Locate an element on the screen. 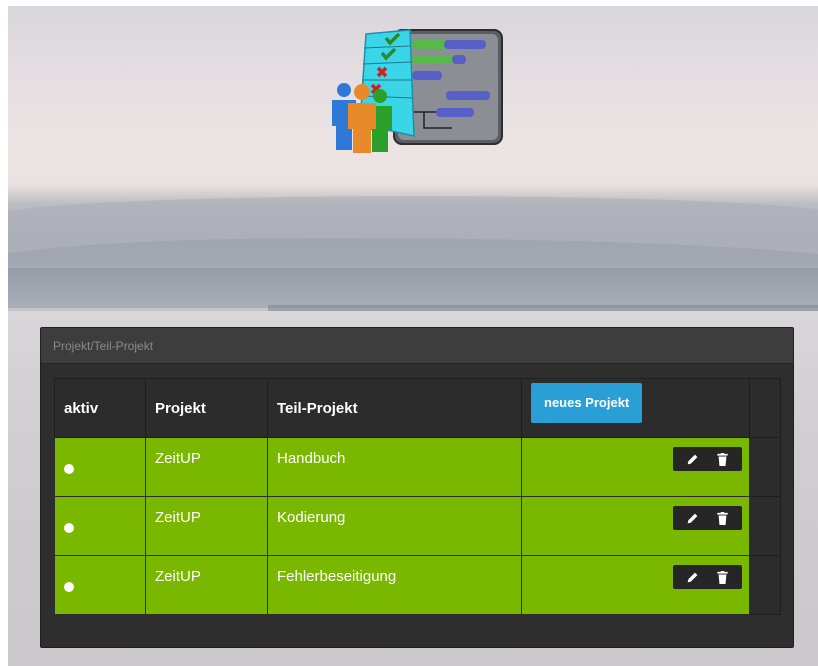  column-header-project: Projekt is located at coordinates (206, 408).